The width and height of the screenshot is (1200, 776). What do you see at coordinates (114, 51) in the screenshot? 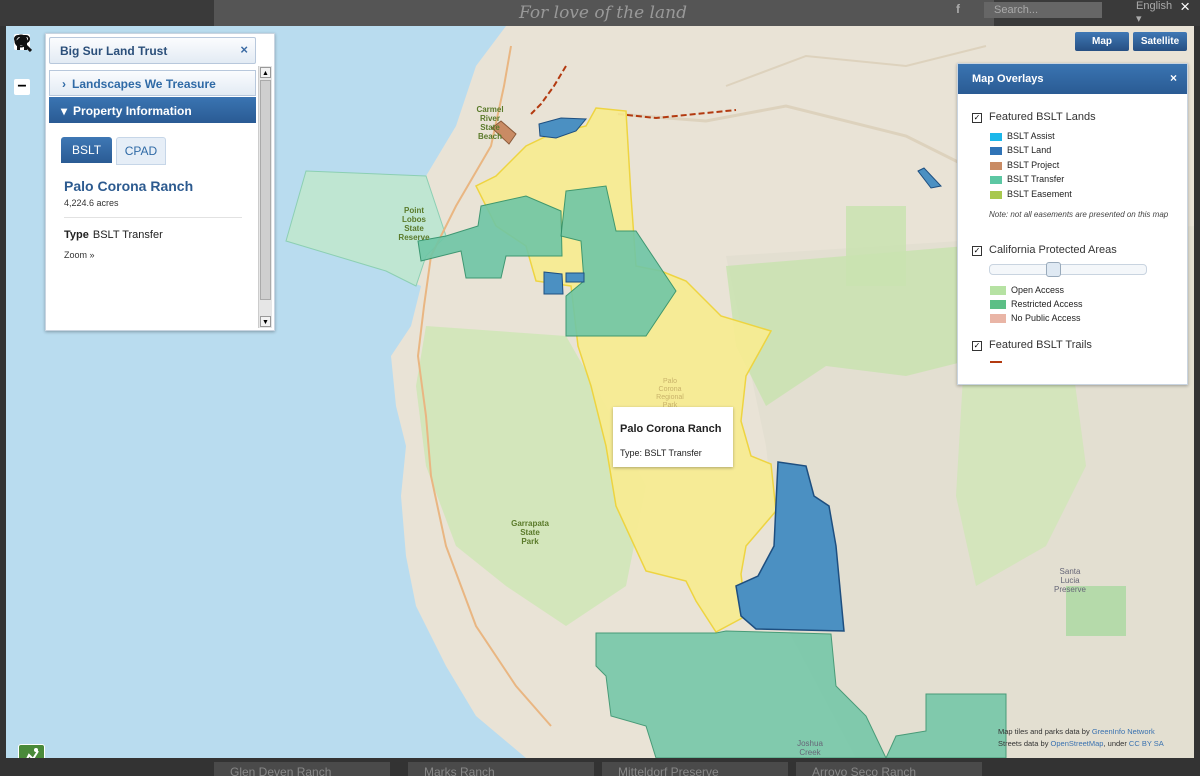
I see `panel-title: Big Sur Land Trust` at bounding box center [114, 51].